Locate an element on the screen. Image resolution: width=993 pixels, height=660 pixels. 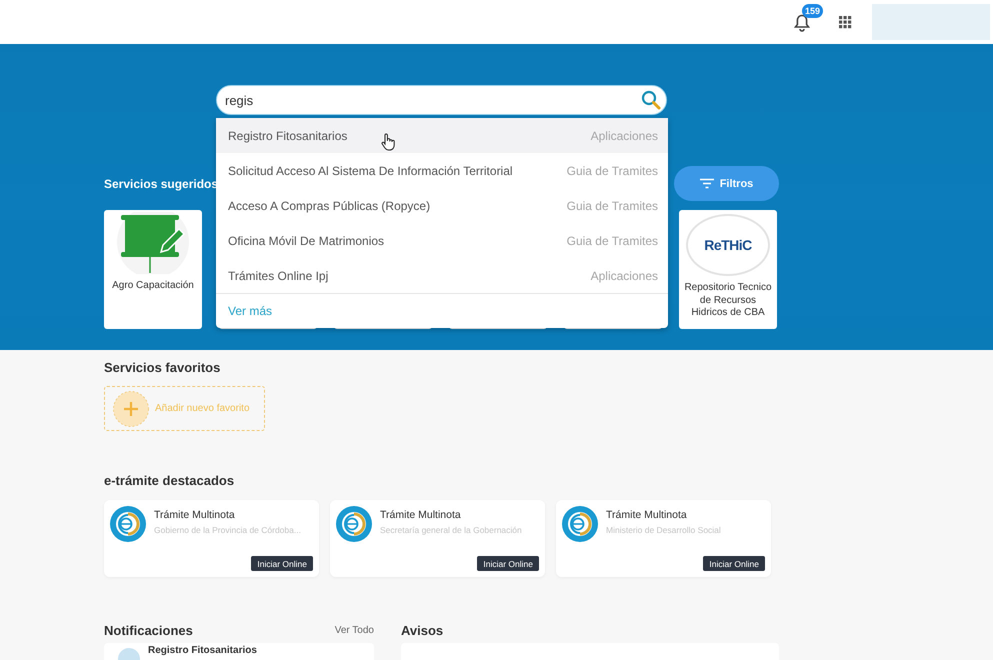
see-all-link: Ver Todo is located at coordinates (354, 630).